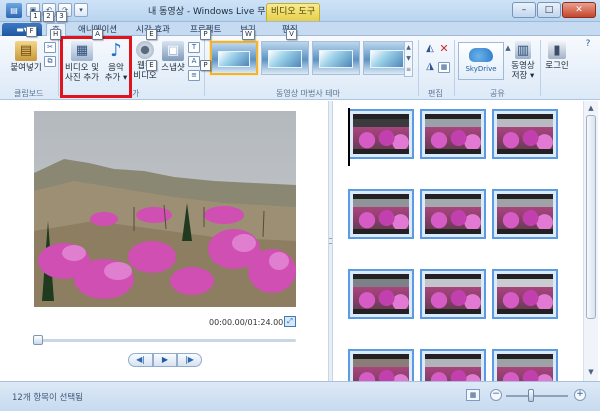 The width and height of the screenshot is (600, 411). Describe the element at coordinates (524, 10) in the screenshot. I see `minimize-button: –` at that location.